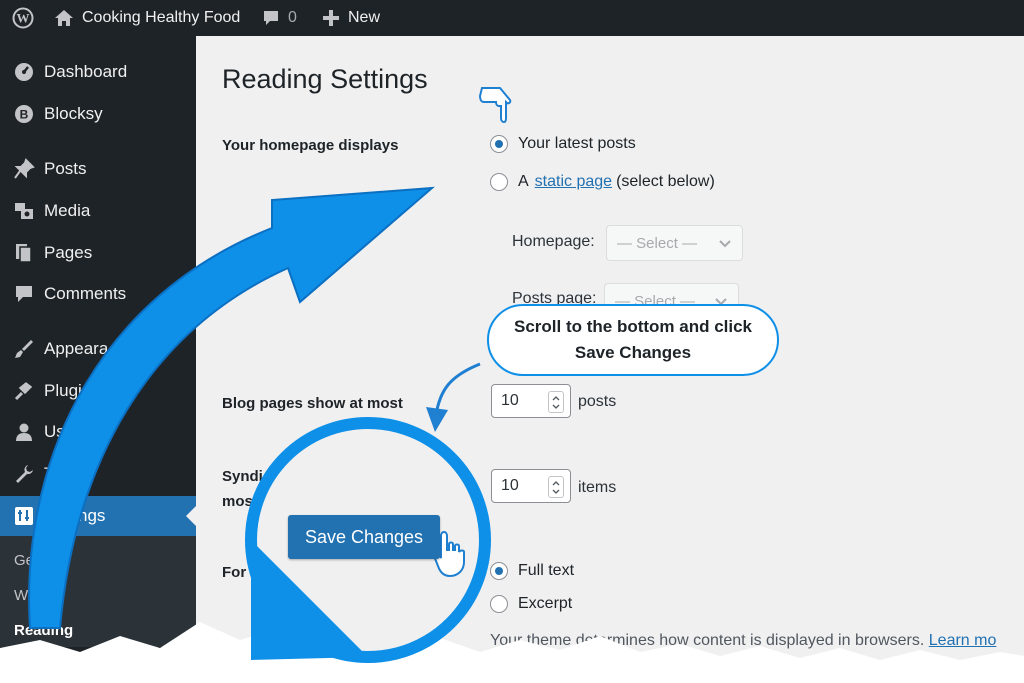 This screenshot has height=683, width=1024. Describe the element at coordinates (73, 113) in the screenshot. I see `sidebar-item-label: Blocksy` at that location.